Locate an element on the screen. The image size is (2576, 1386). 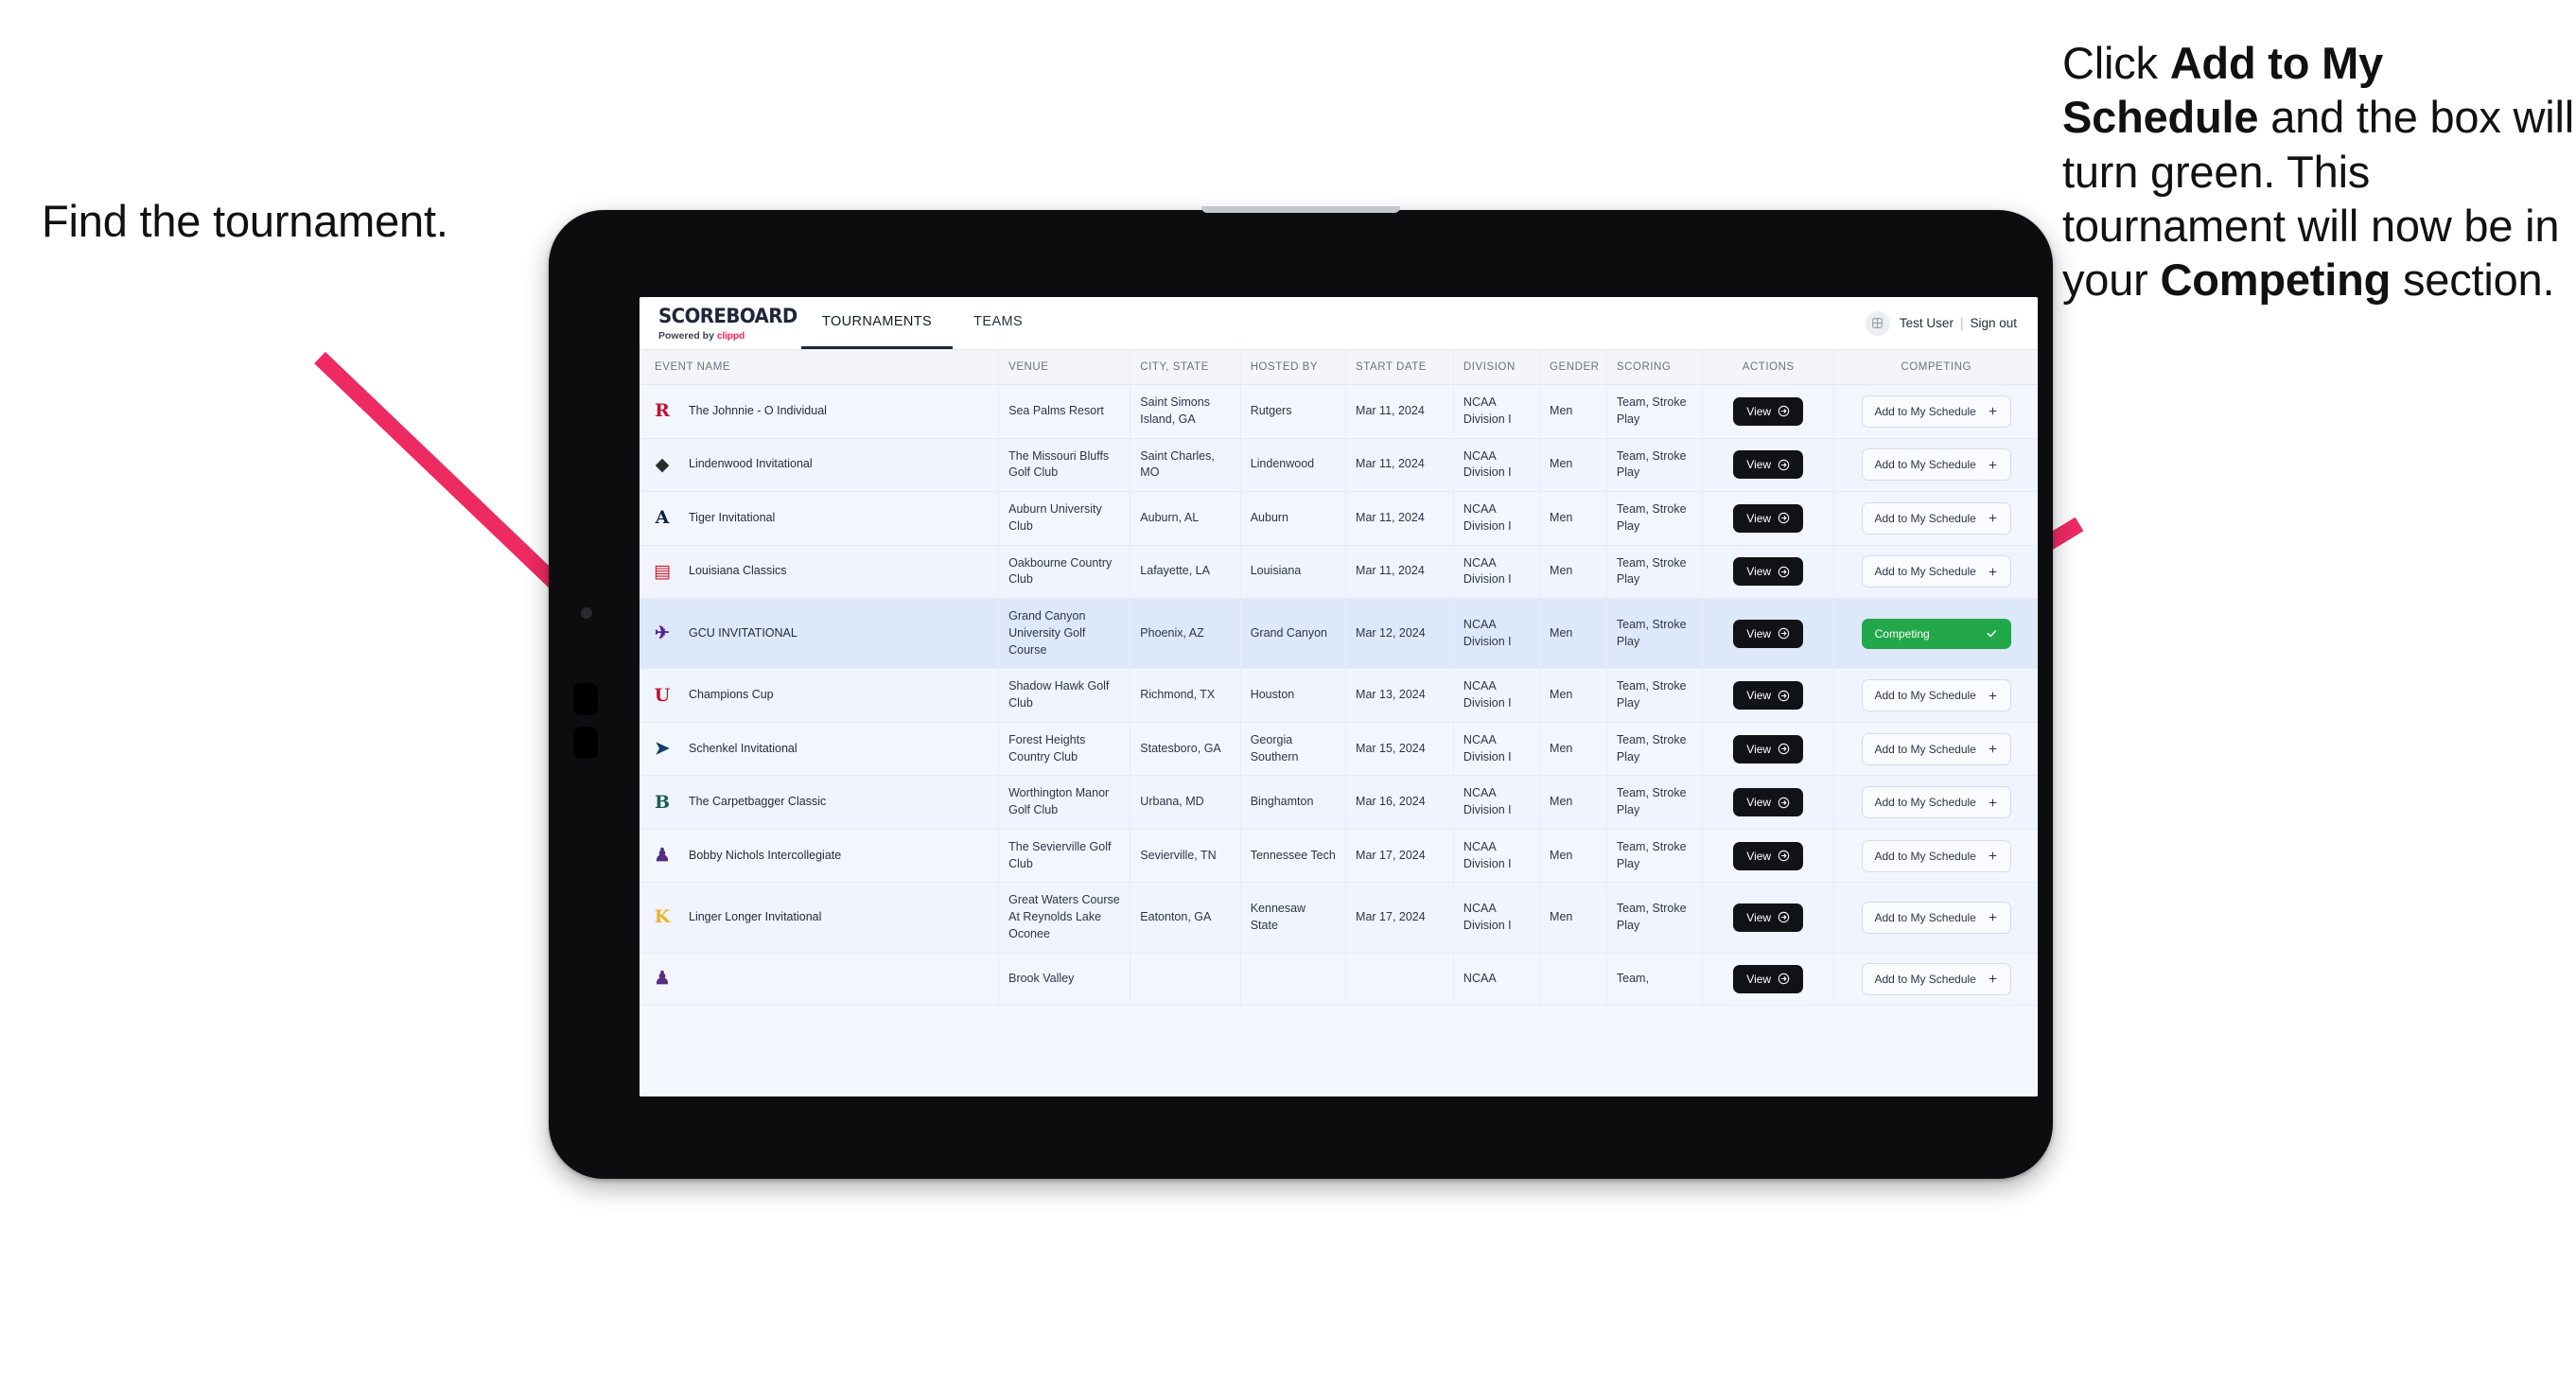
cell-city-state: Saint Simons Island, GA is located at coordinates (1186, 411).